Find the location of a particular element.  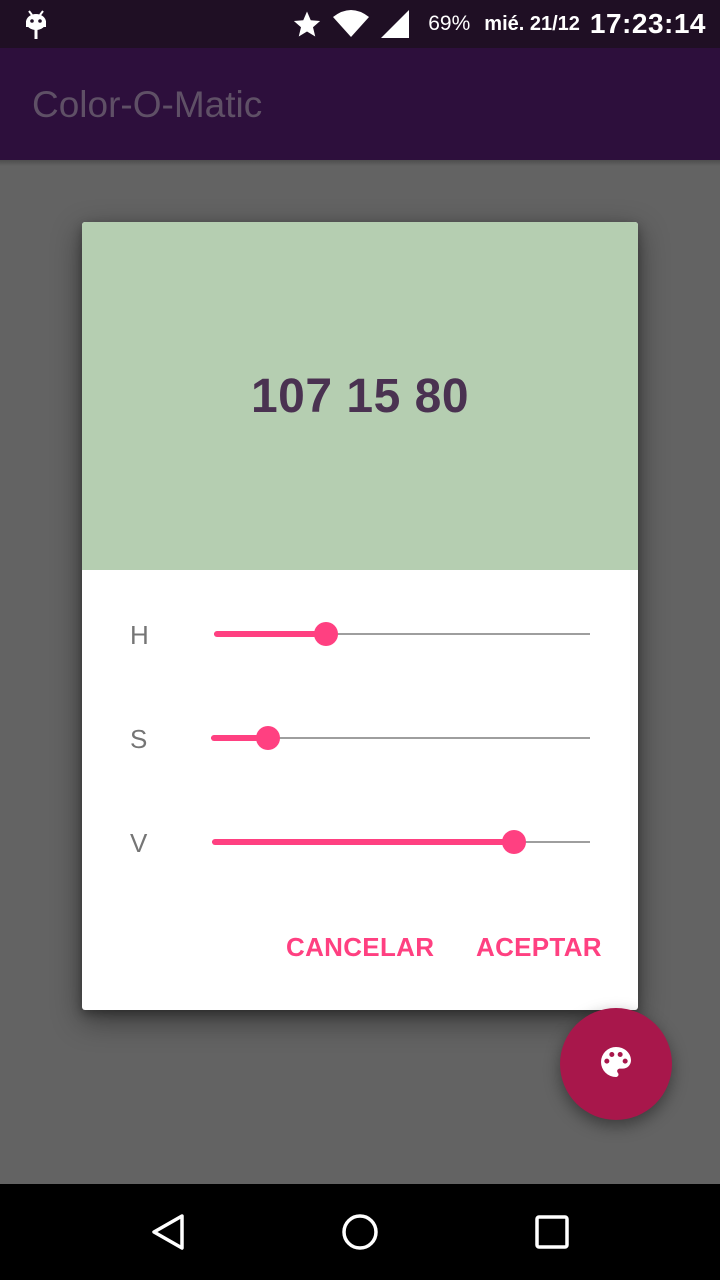

status-bar: 69% mié. 21/12 17:23:14 is located at coordinates (360, 24).